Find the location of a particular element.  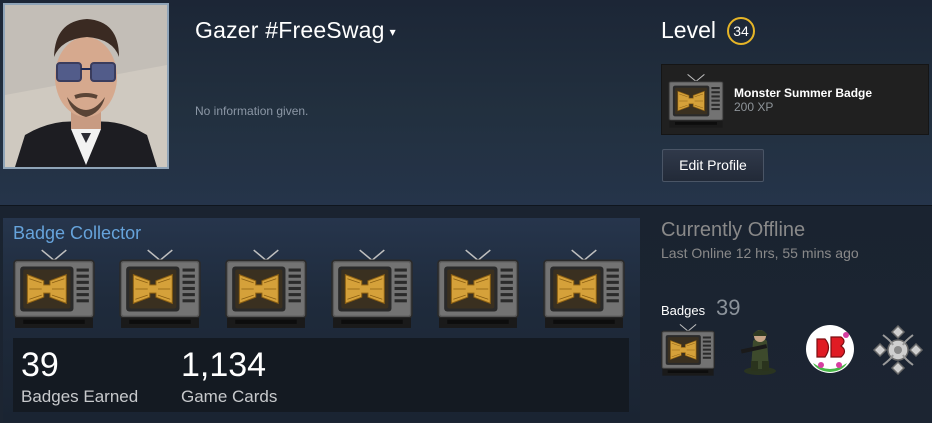

game-cards-value: 1,134 is located at coordinates (224, 365).